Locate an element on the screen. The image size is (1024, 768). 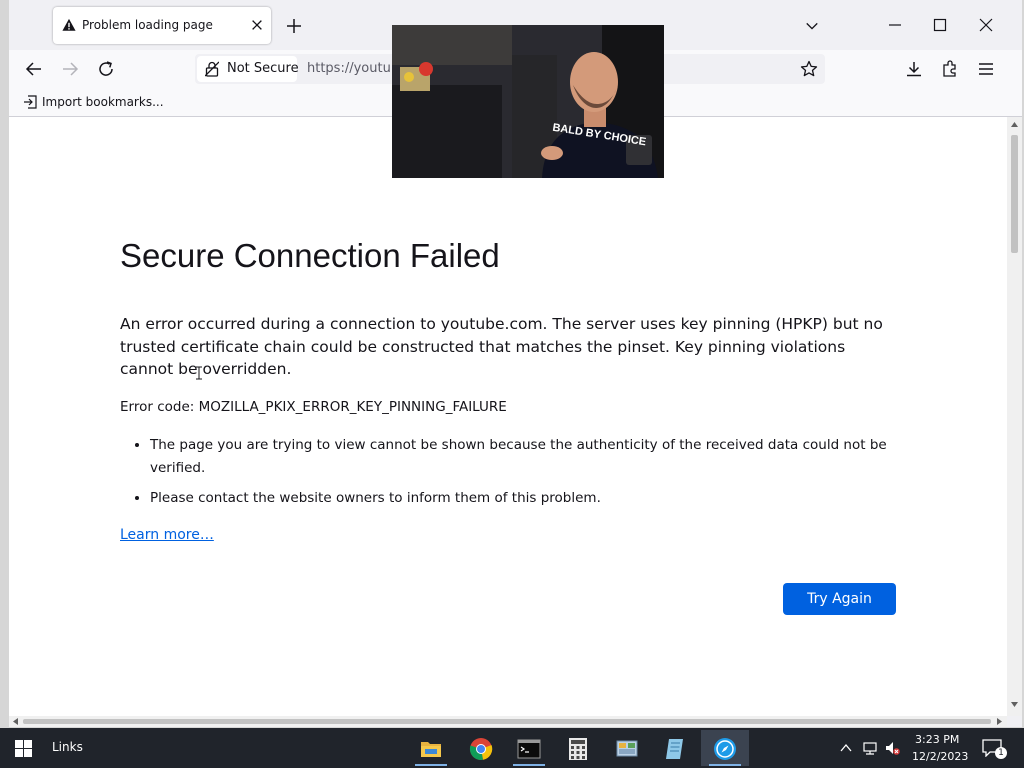
vertical-scrollbar is located at coordinates (1014, 416).